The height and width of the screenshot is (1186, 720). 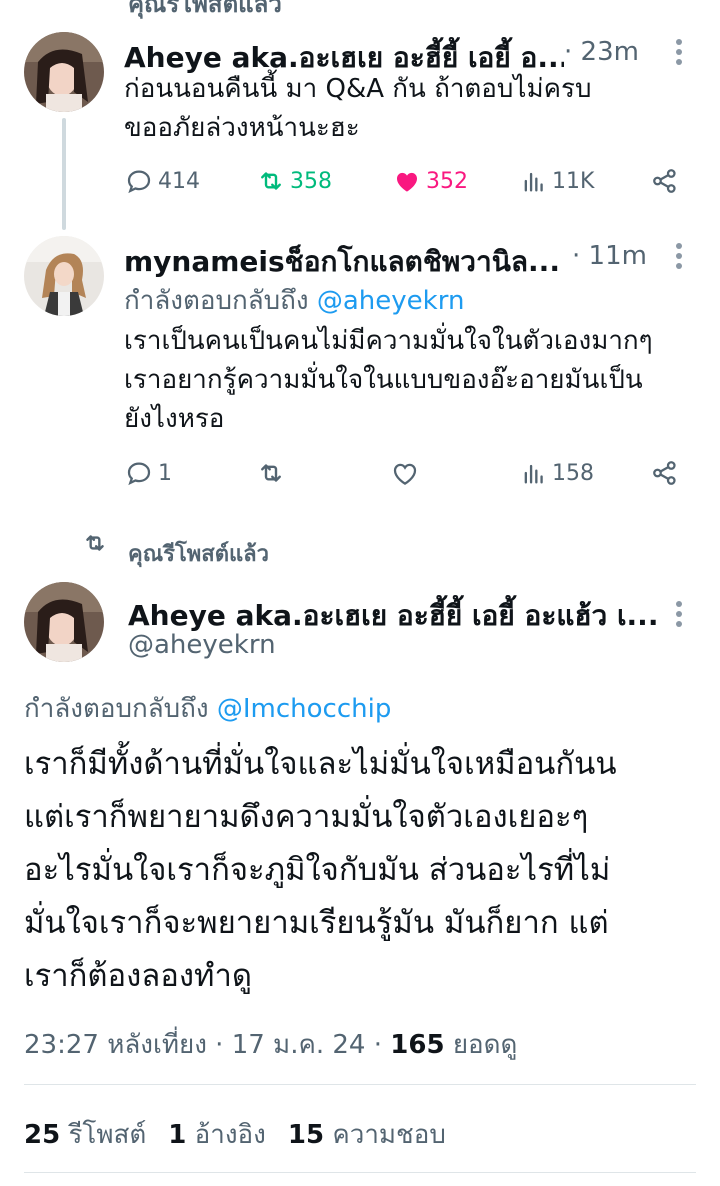 I want to click on like-button, so click(x=405, y=473).